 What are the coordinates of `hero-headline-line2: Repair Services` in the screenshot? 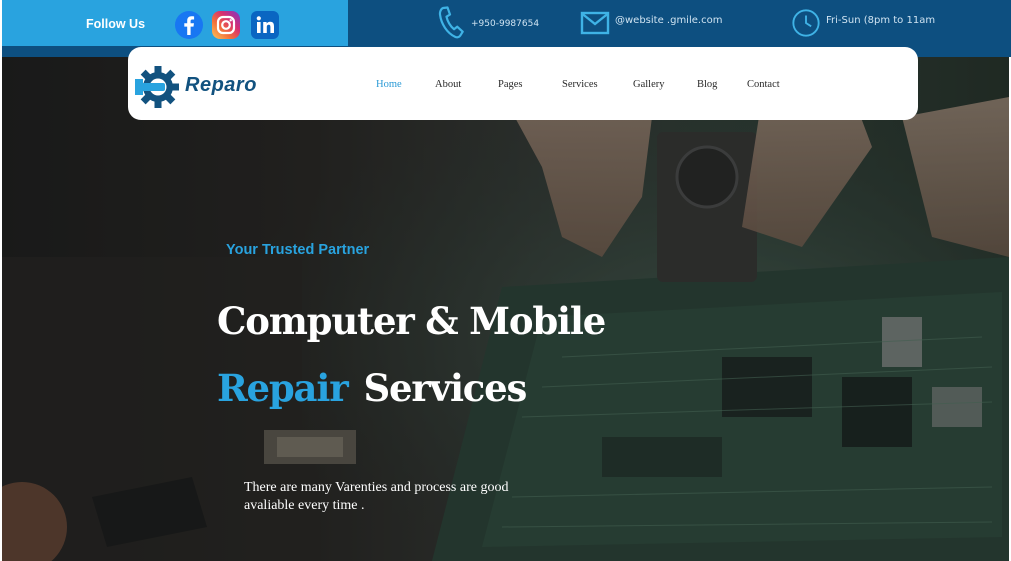 It's located at (372, 388).